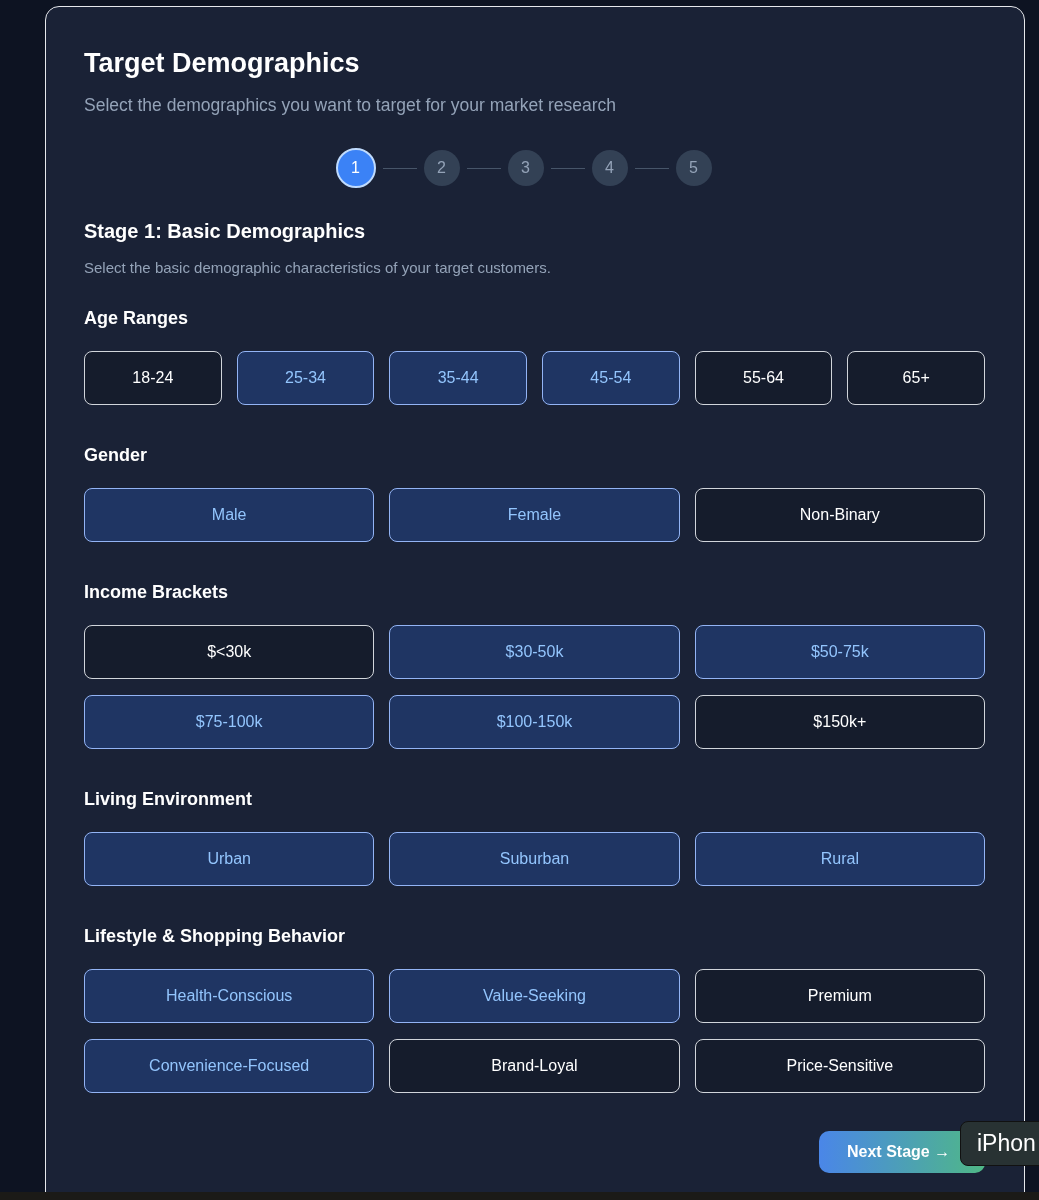 The width and height of the screenshot is (1039, 1200). Describe the element at coordinates (137, 318) in the screenshot. I see `section-label: Age Ranges` at that location.